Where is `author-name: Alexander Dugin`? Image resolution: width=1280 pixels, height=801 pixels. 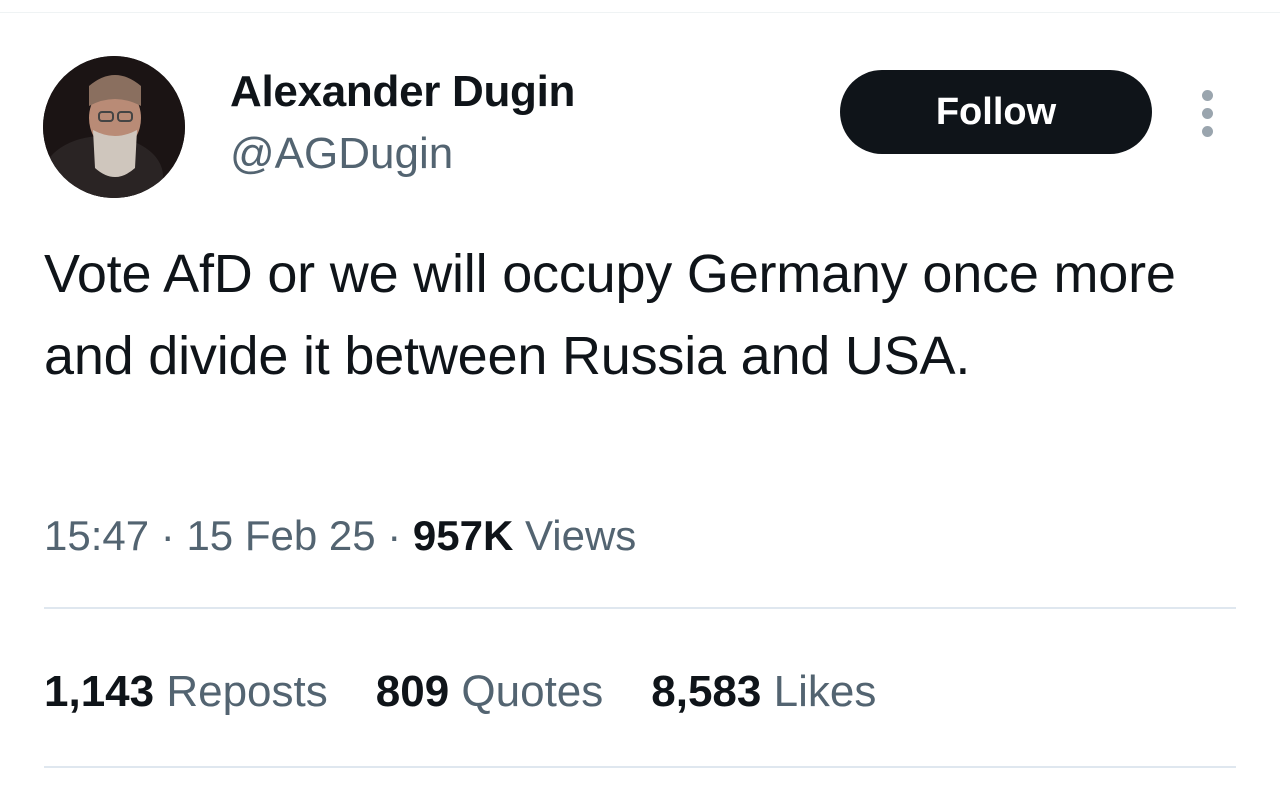
author-name: Alexander Dugin is located at coordinates (402, 92).